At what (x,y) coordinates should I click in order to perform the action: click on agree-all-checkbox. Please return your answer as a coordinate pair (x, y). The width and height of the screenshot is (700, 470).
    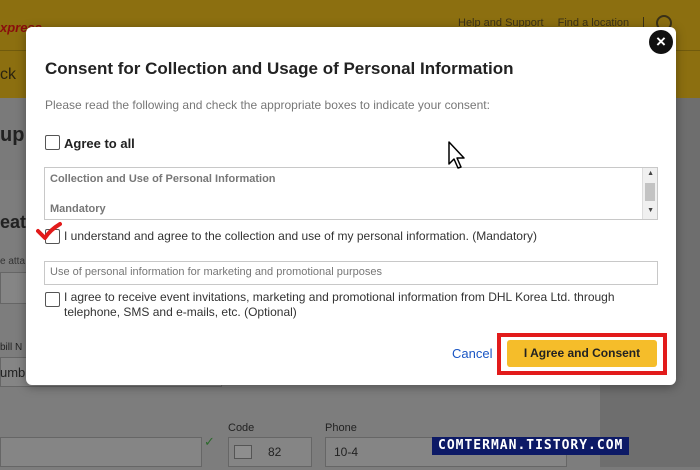
    Looking at the image, I should click on (52, 142).